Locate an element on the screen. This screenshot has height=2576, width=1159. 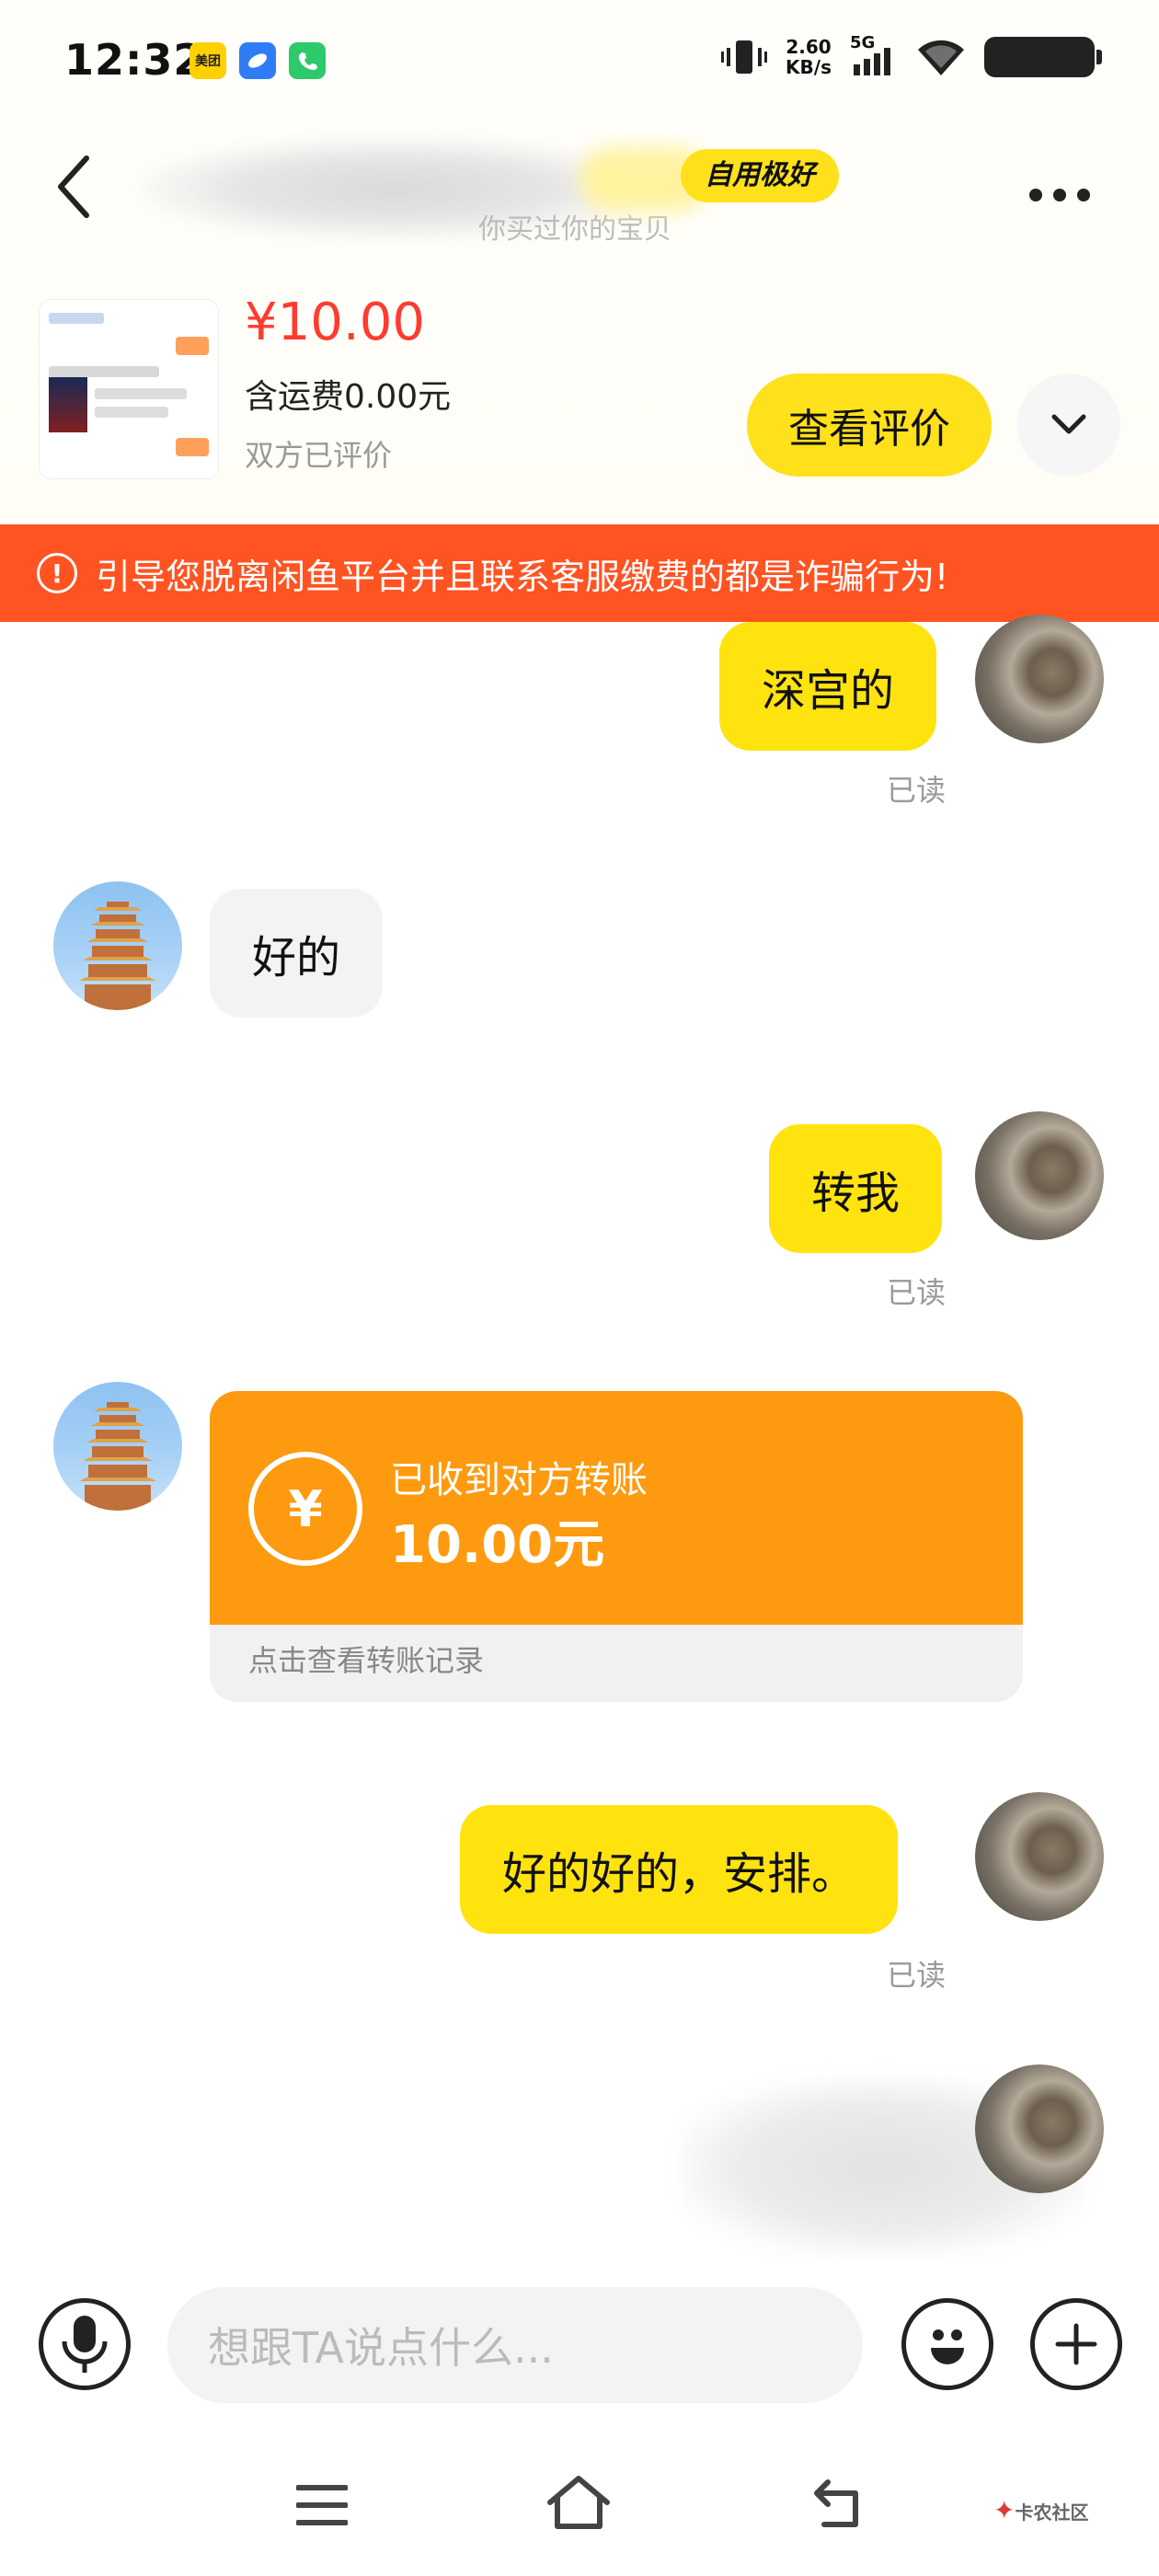
emoji-icon is located at coordinates (947, 2346).